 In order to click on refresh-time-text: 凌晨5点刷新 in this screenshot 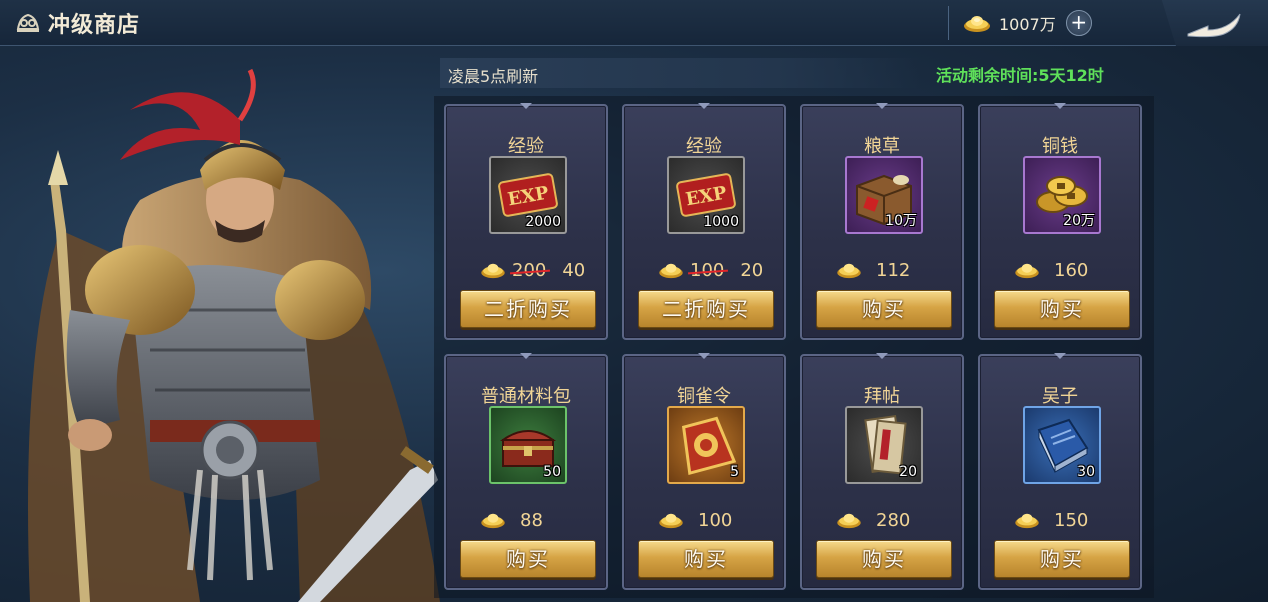, I will do `click(493, 76)`.